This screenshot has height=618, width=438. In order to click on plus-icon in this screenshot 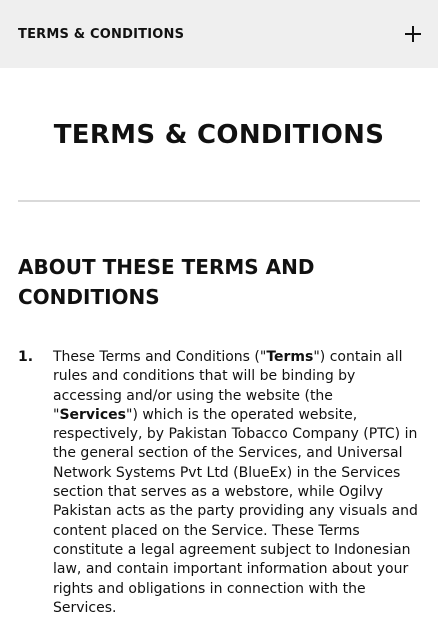, I will do `click(413, 34)`.